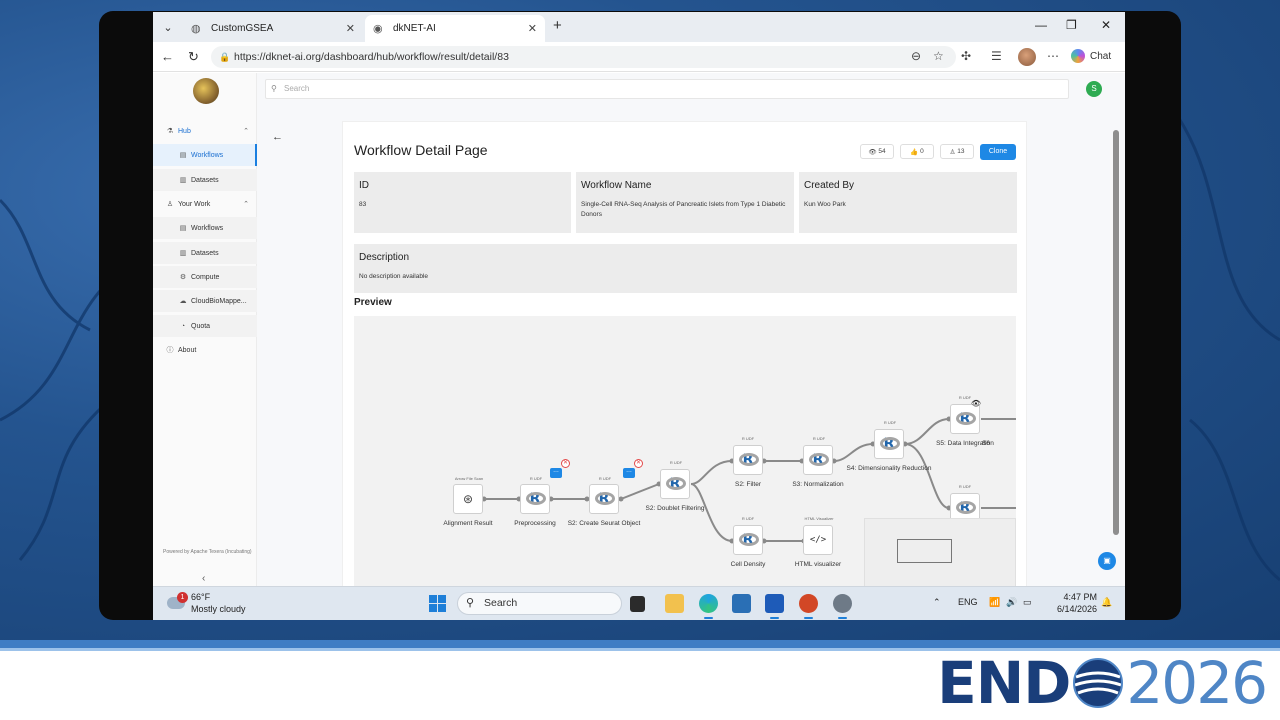  What do you see at coordinates (966, 56) in the screenshot?
I see `extensions-icon: ✣` at bounding box center [966, 56].